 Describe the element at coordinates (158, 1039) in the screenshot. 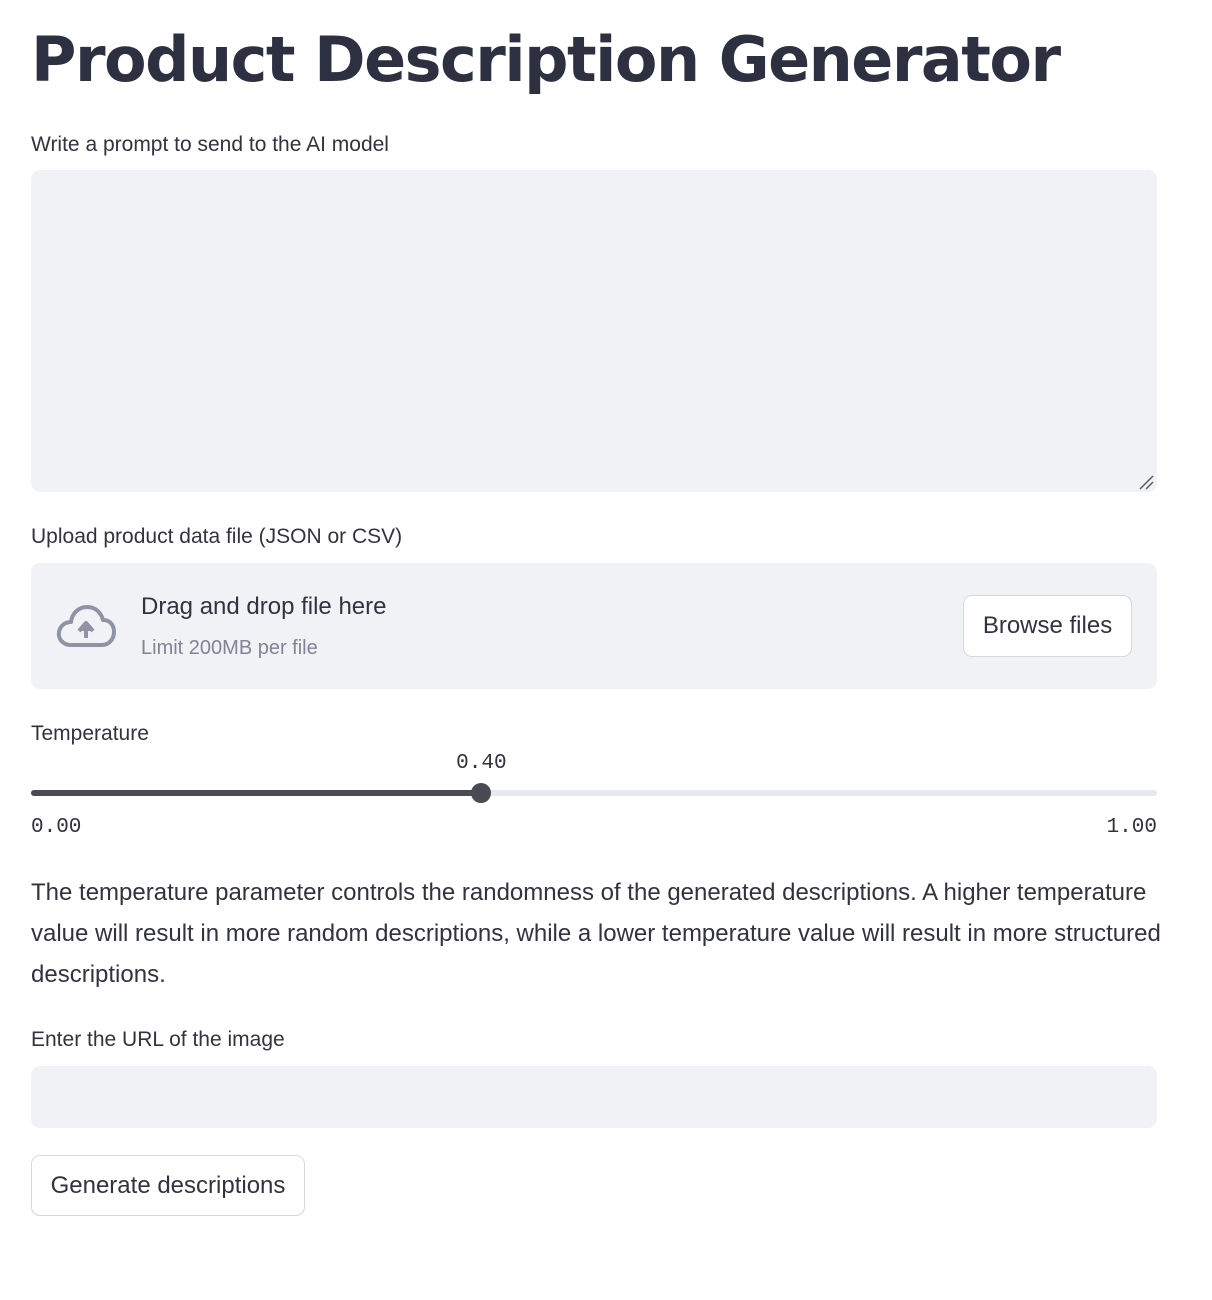

I see `image-url-label: Enter the URL of the image` at that location.